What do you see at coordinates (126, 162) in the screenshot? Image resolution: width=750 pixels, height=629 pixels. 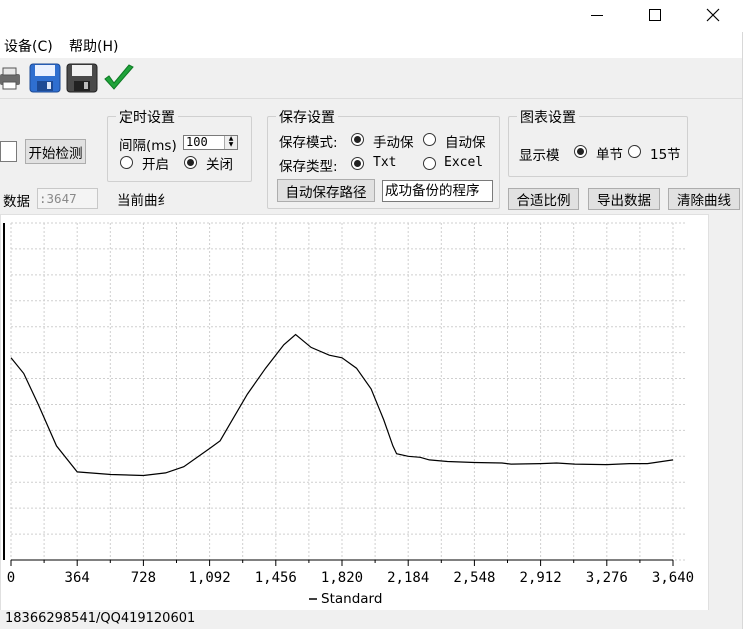 I see `timer-on-radio` at bounding box center [126, 162].